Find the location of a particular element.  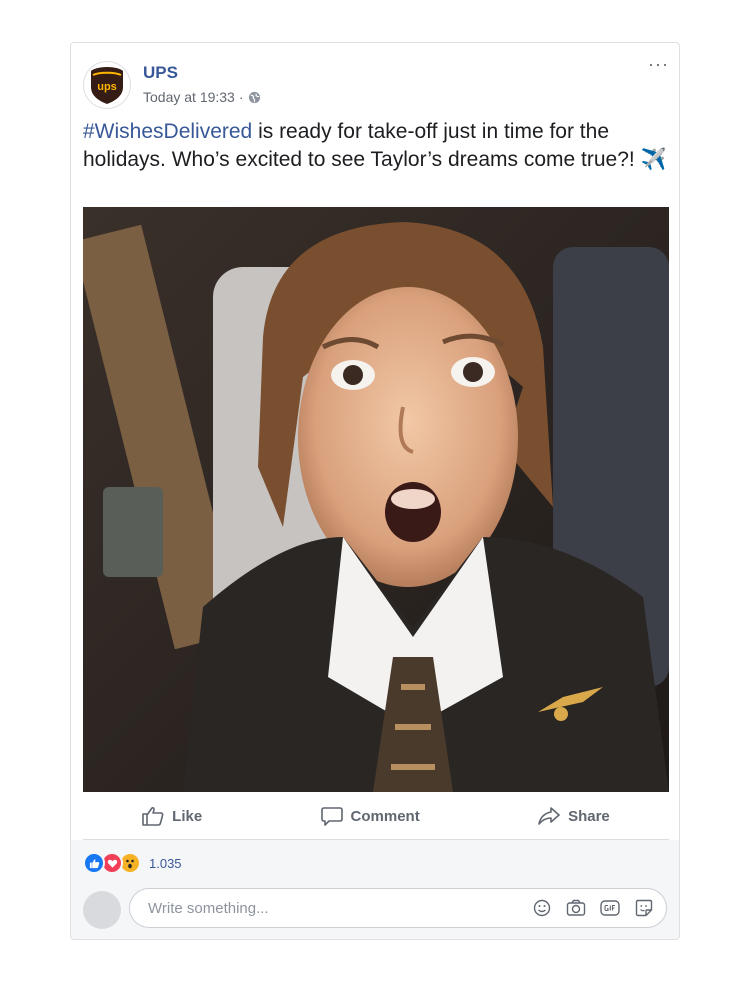

camera-icon is located at coordinates (576, 908).